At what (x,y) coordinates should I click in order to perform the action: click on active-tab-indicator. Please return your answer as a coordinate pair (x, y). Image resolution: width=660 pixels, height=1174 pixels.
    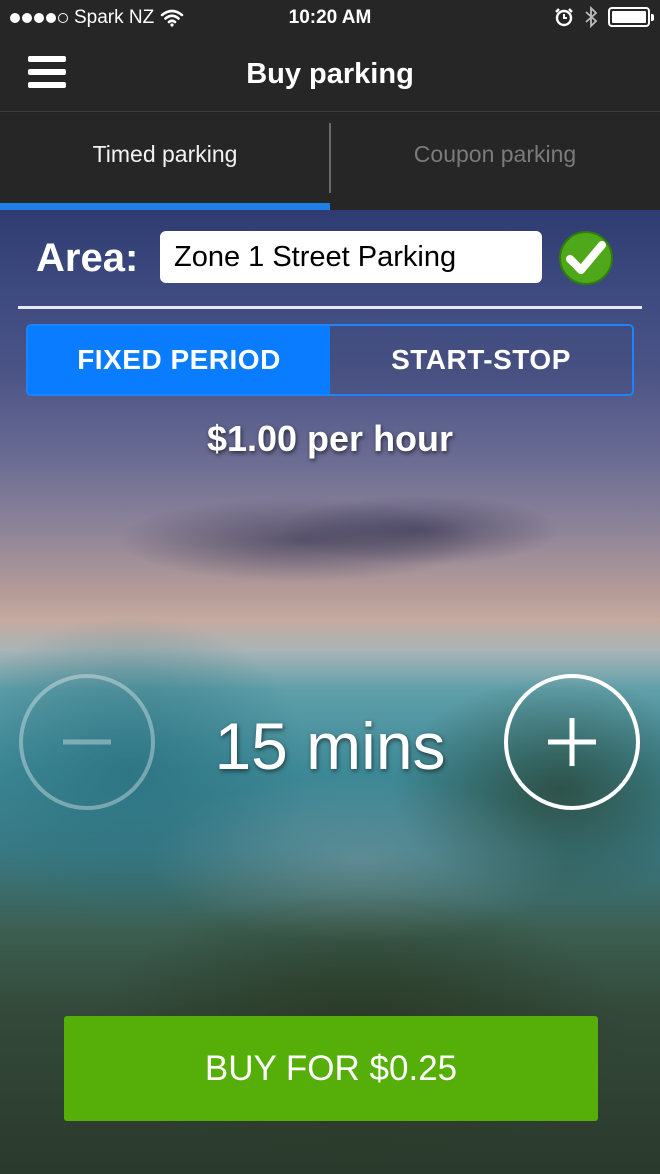
    Looking at the image, I should click on (165, 206).